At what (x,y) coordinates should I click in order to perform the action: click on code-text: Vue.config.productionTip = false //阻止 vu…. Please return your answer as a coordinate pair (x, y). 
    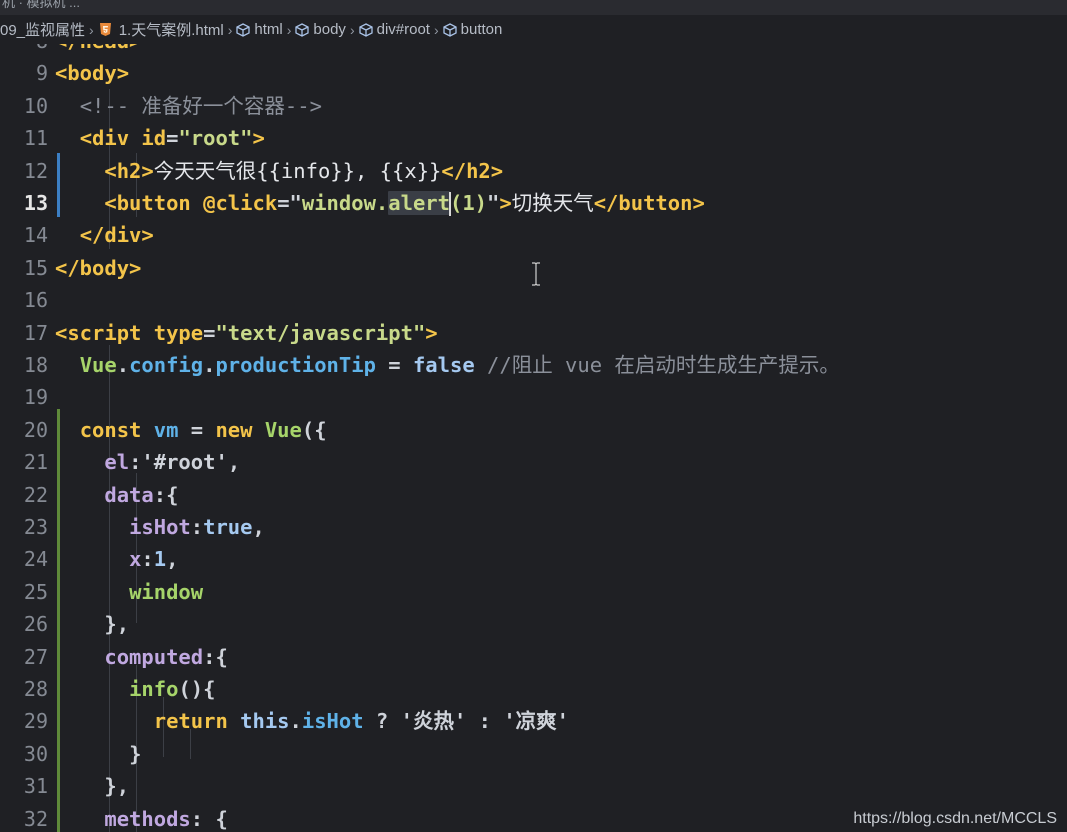
    Looking at the image, I should click on (447, 365).